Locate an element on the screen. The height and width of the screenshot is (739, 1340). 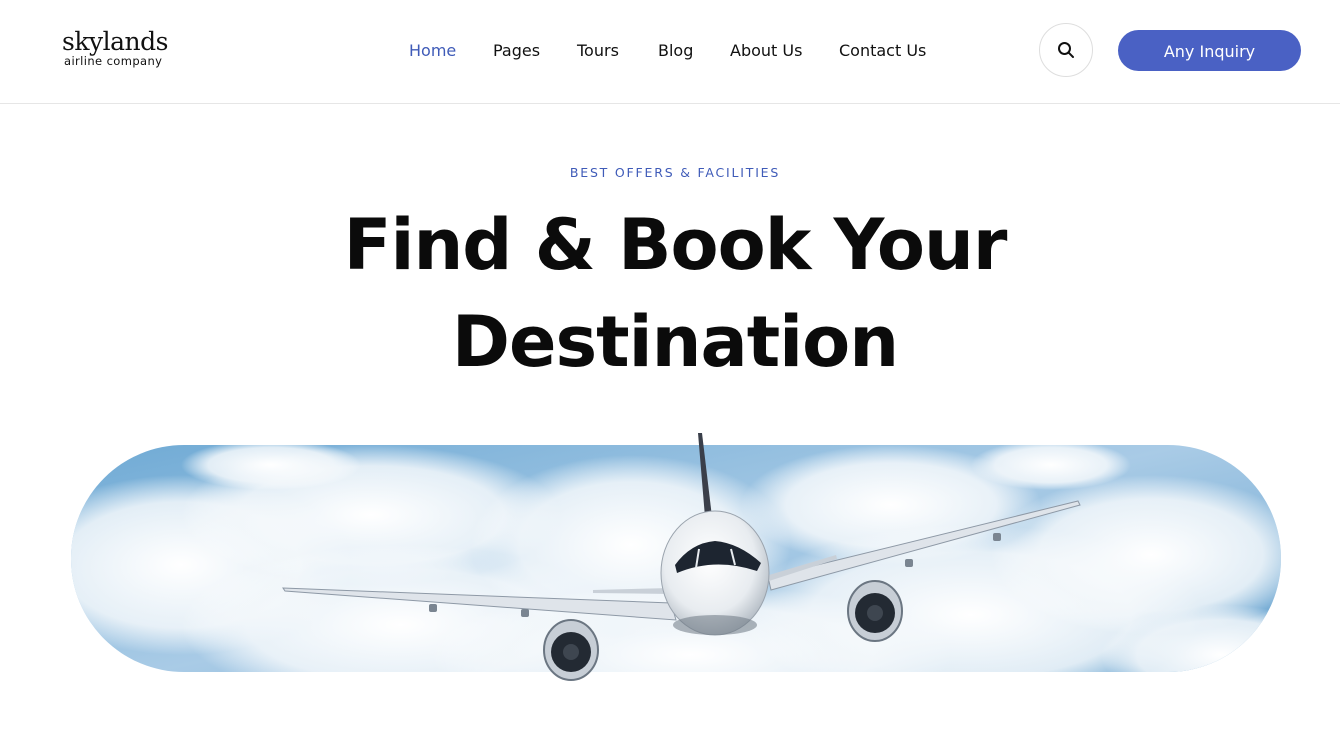
logo-name: skylands is located at coordinates (115, 41).